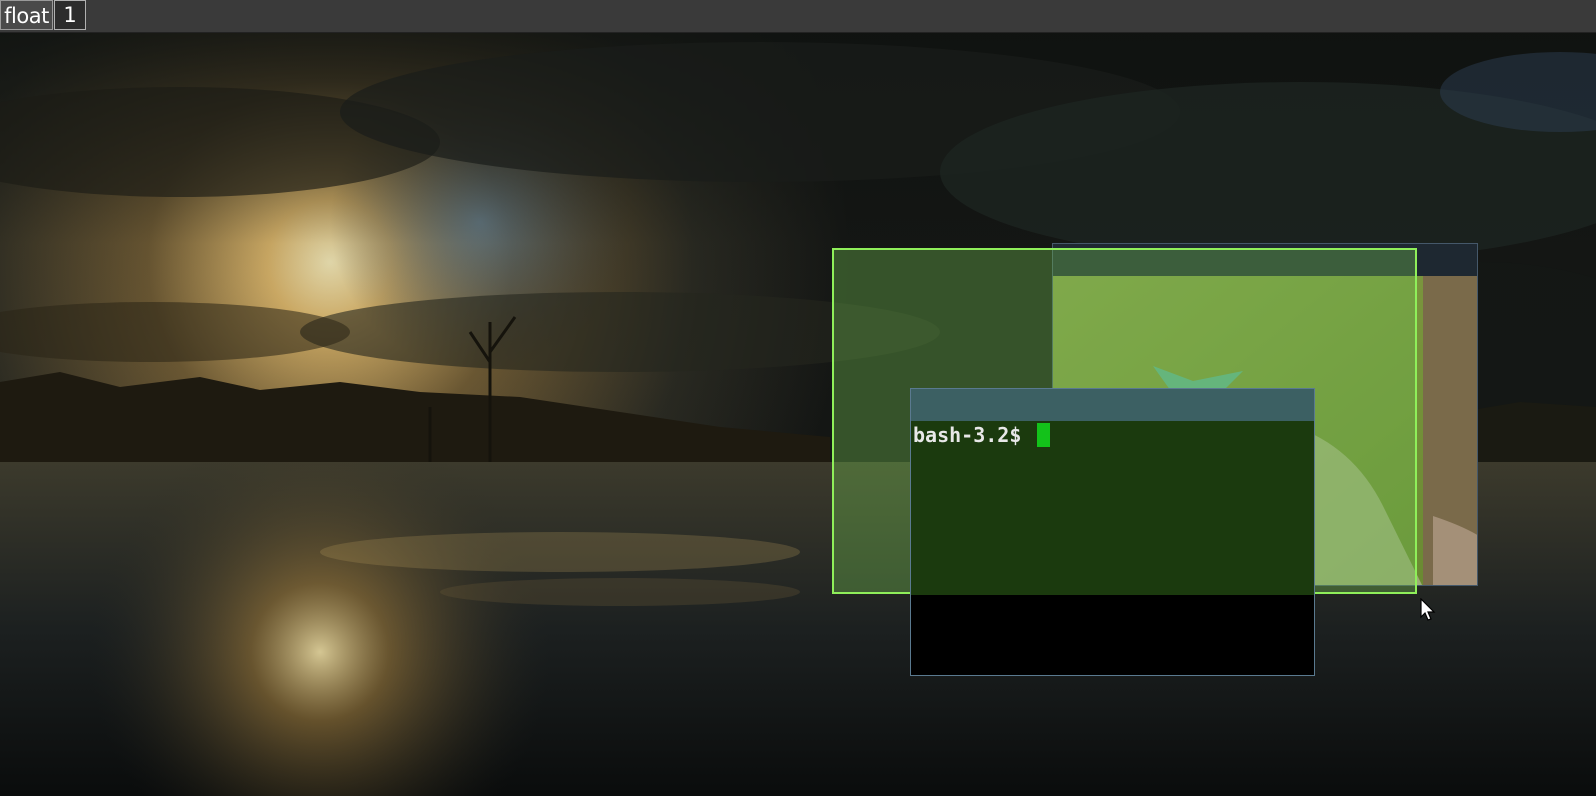 The width and height of the screenshot is (1596, 796). Describe the element at coordinates (1112, 405) in the screenshot. I see `terminal-titlebar` at that location.